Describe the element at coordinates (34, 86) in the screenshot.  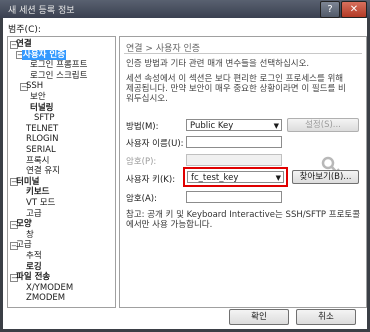
I see `tree-item: SSH` at that location.